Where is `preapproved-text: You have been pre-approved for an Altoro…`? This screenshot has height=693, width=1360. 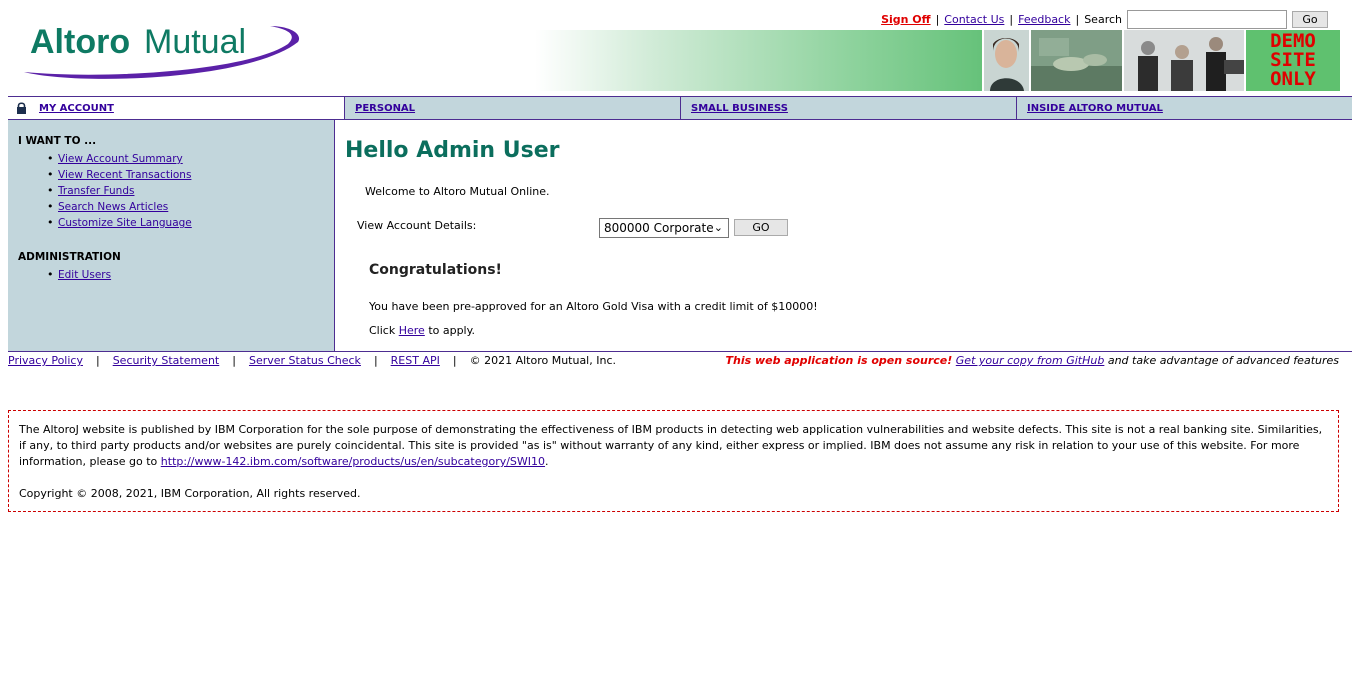
preapproved-text: You have been pre-approved for an Altoro… is located at coordinates (593, 306).